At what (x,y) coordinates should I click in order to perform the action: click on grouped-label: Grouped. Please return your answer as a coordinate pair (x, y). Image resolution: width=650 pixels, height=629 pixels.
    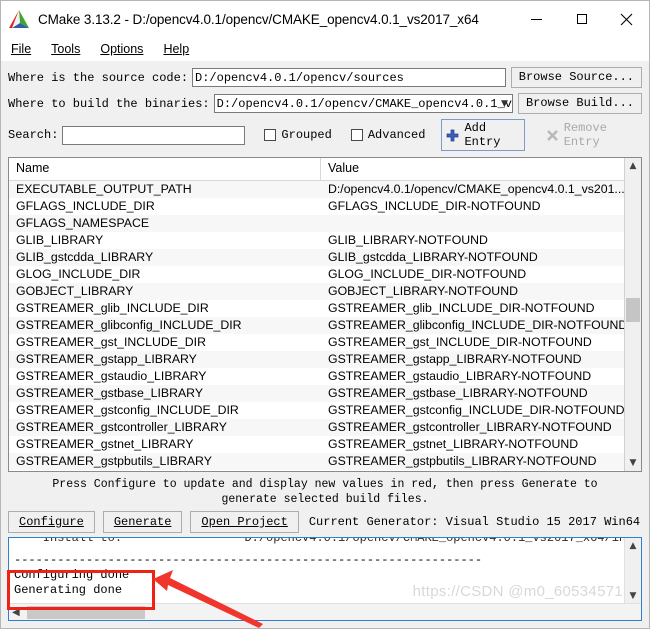
    Looking at the image, I should click on (306, 135).